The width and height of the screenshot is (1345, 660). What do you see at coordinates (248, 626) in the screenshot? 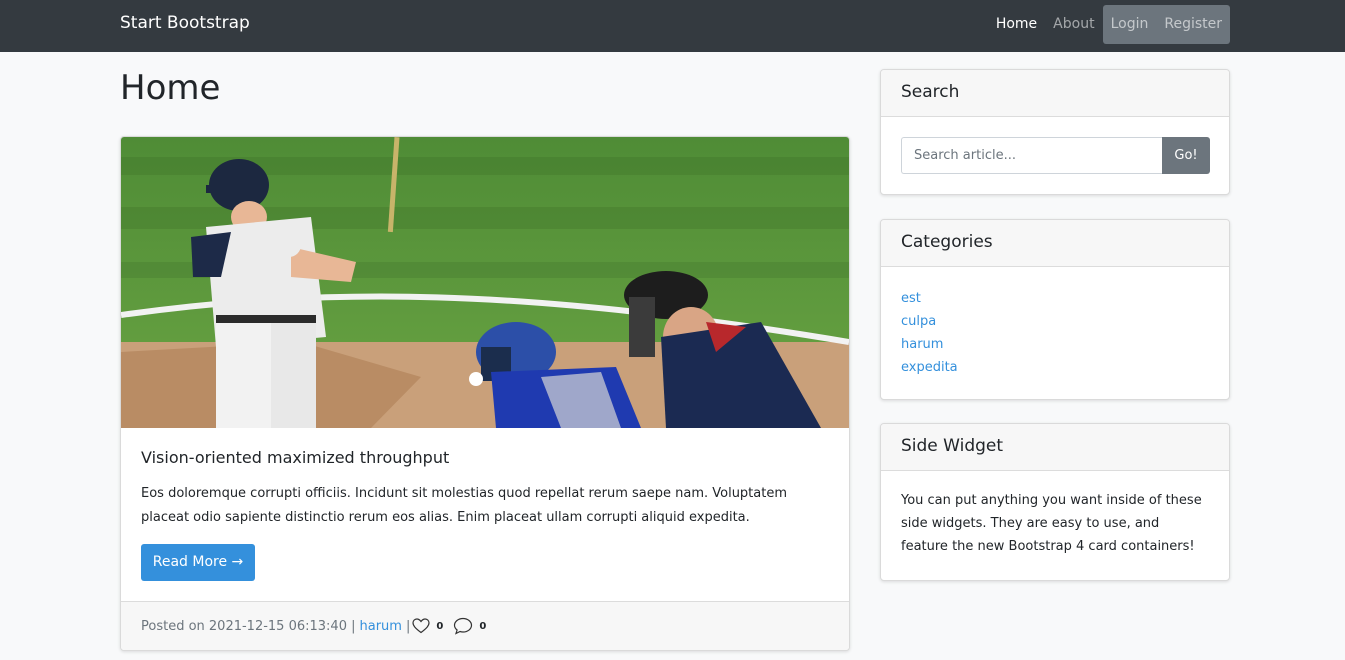
I see `posted-on-text: Posted on 2021-12-15 06:13:40 |` at bounding box center [248, 626].